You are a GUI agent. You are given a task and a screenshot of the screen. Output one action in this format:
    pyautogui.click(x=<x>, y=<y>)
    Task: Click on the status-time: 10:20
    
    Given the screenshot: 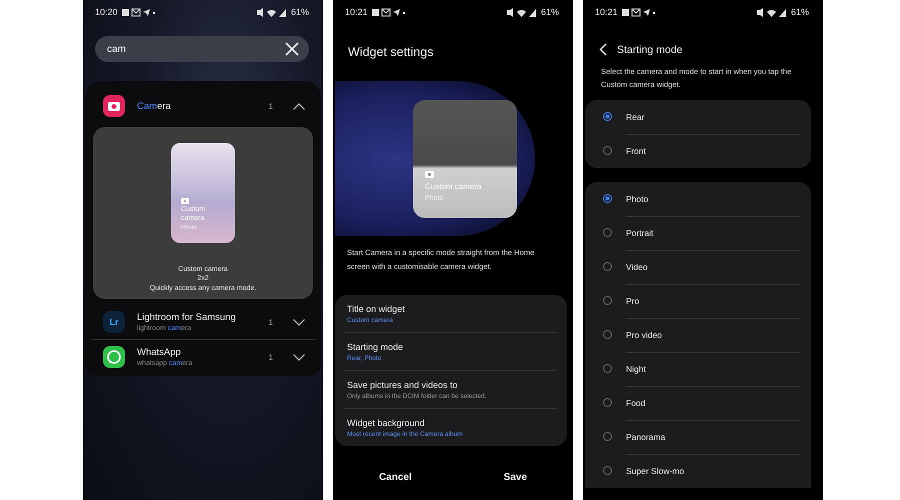 What is the action you would take?
    pyautogui.click(x=106, y=12)
    